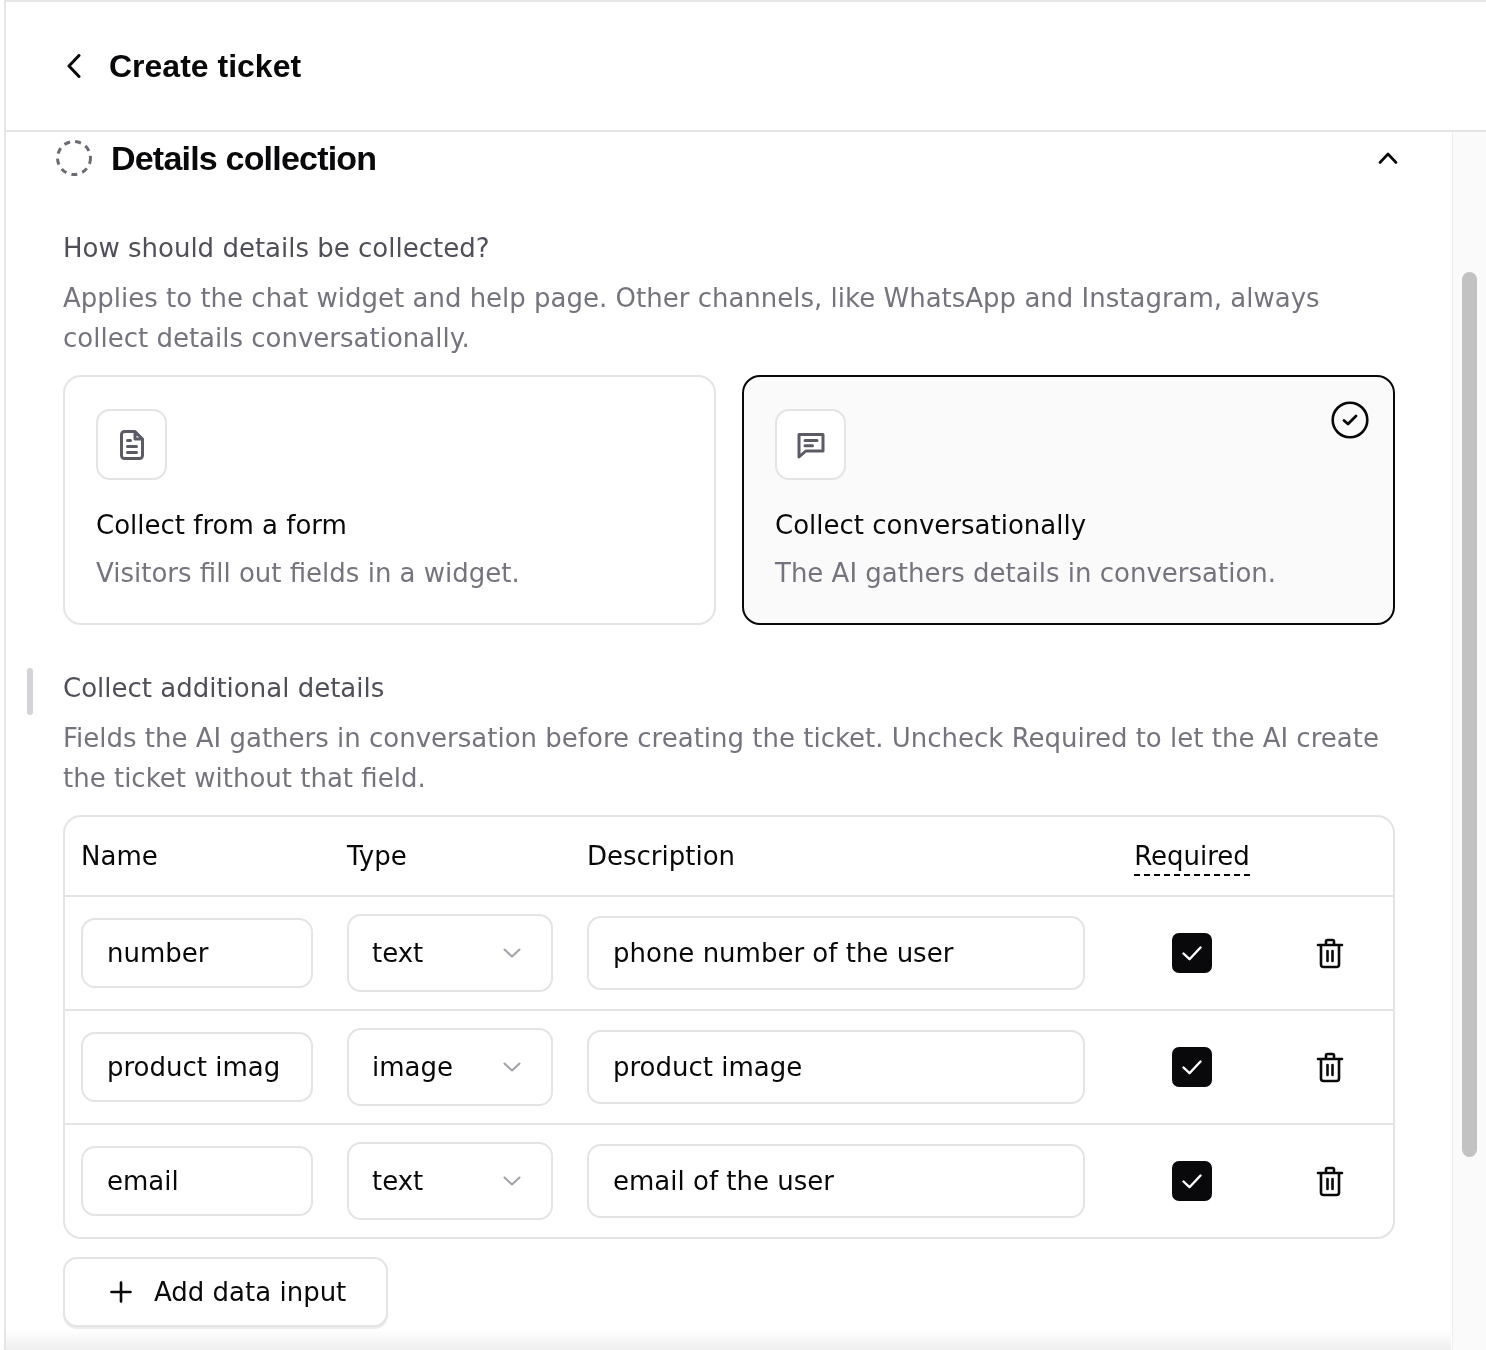  Describe the element at coordinates (1469, 714) in the screenshot. I see `scrollbar-thumb` at that location.